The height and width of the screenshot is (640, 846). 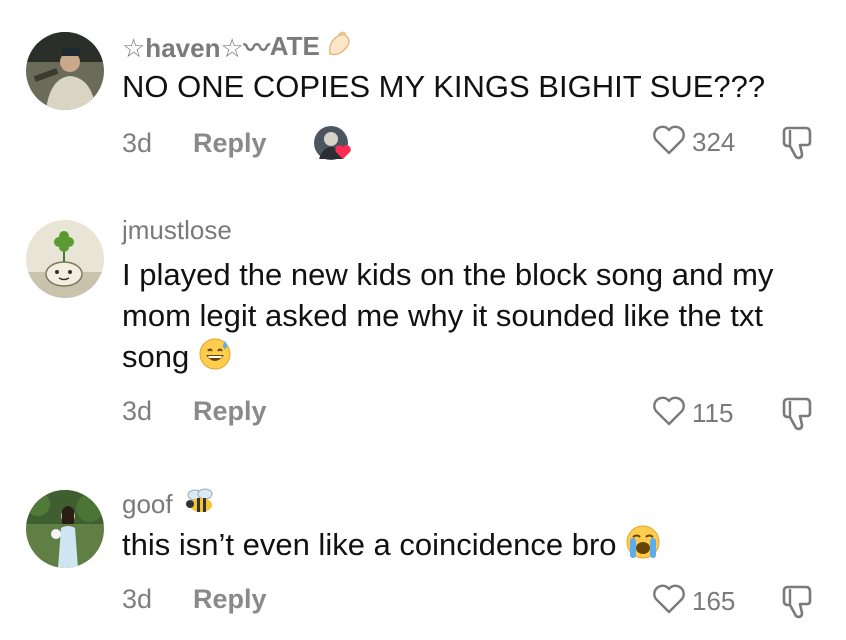 I want to click on username: jmustlose, so click(x=177, y=230).